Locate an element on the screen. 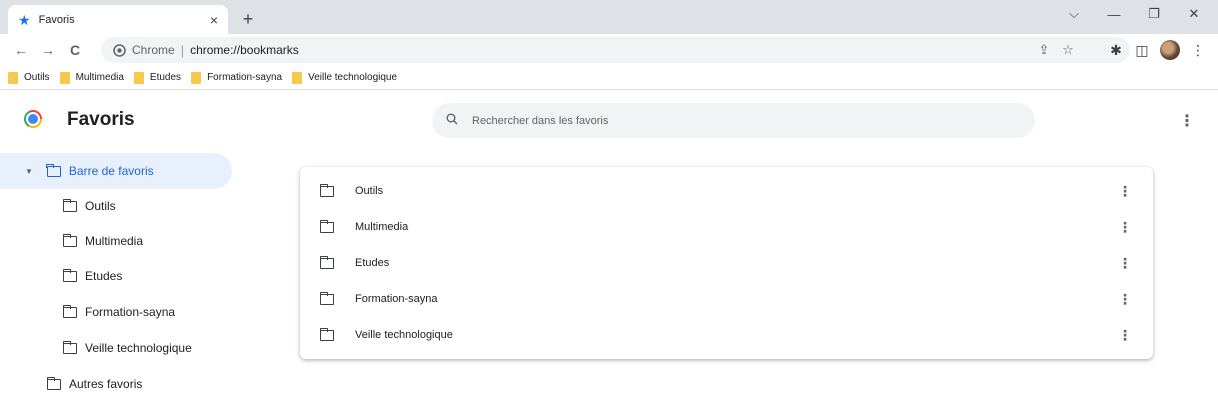  bookmarks-bar-item: Formation-sayna is located at coordinates (236, 78).